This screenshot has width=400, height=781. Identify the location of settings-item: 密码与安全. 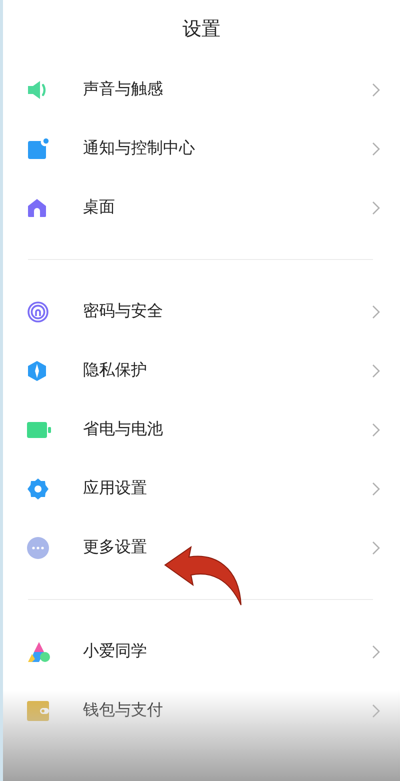
(201, 311).